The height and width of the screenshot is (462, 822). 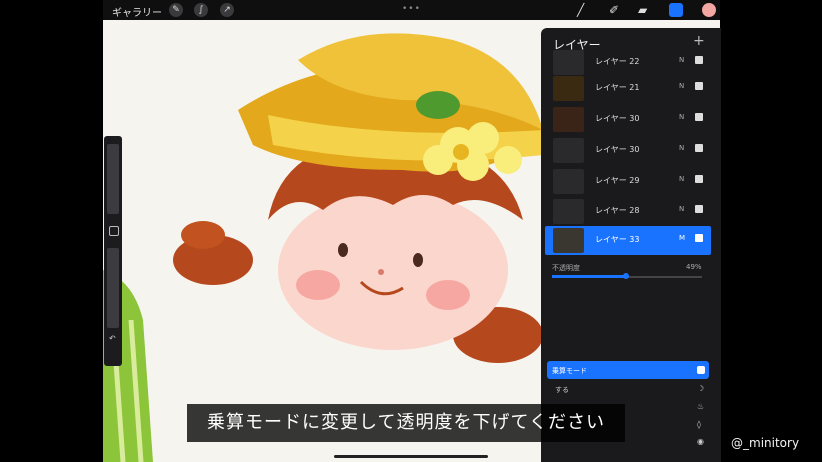 I want to click on layer-name: レイヤー 29, so click(x=617, y=180).